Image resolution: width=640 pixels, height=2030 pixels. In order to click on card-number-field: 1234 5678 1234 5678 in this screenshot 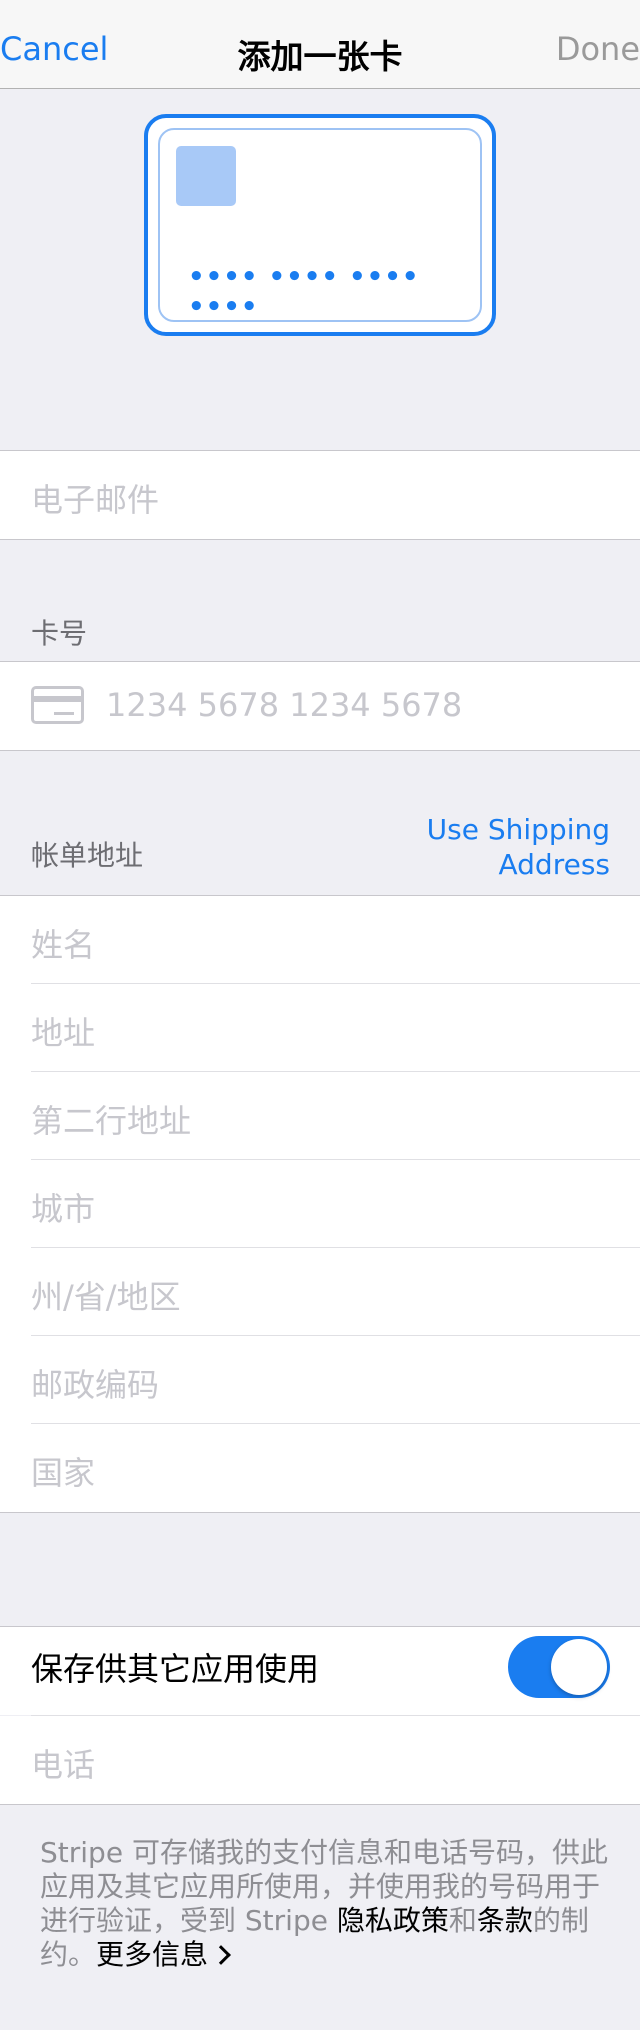, I will do `click(320, 706)`.